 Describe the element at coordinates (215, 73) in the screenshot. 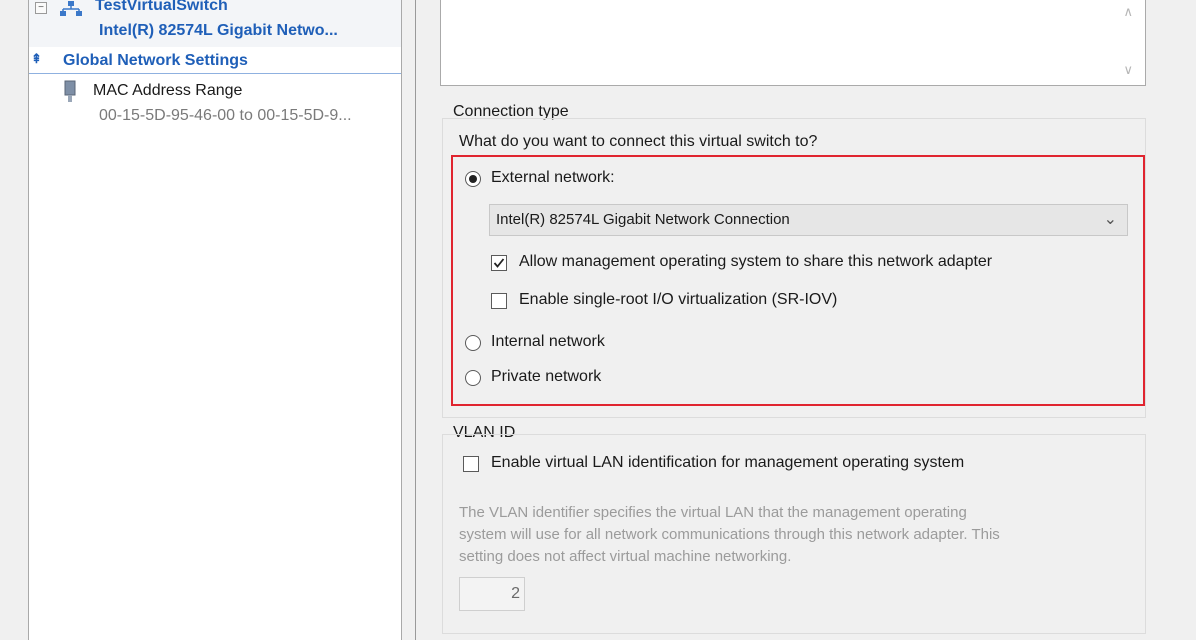

I see `section-divider` at that location.